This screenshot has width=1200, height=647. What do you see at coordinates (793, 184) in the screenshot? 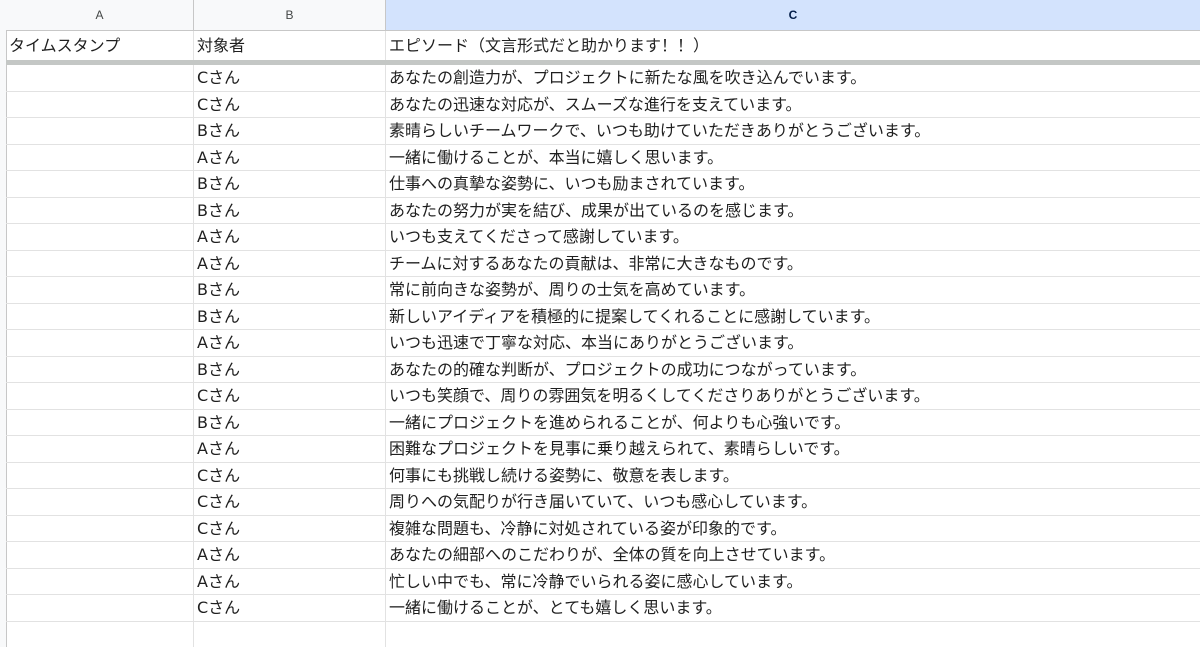
I see `episode-cell: 仕事への真摯な姿勢に、いつも励まされています。` at bounding box center [793, 184].